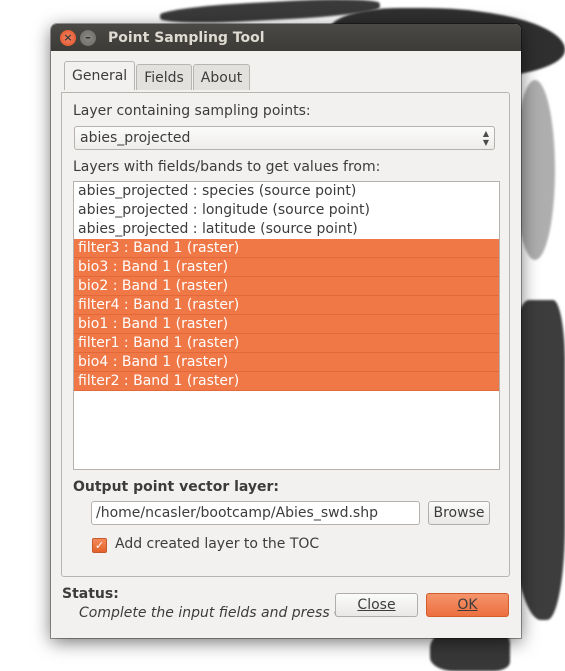 This screenshot has height=671, width=565. What do you see at coordinates (186, 37) in the screenshot?
I see `window-title: Point Sampling Tool` at bounding box center [186, 37].